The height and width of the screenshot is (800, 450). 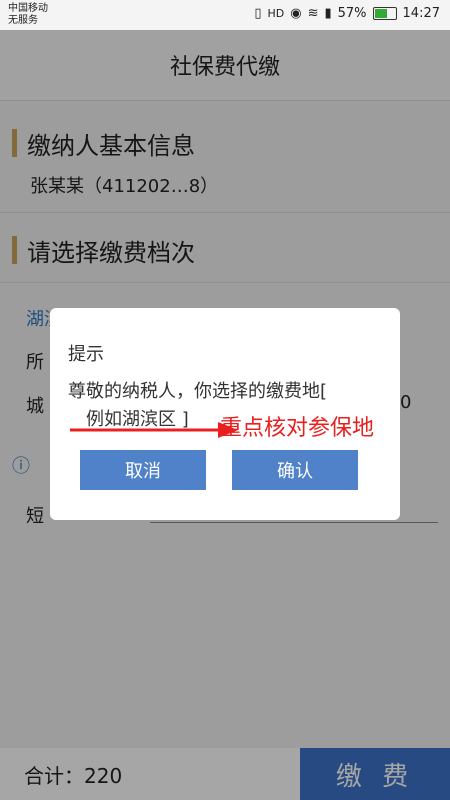 I want to click on carrier-info: 中国移动 无服务, so click(x=28, y=15).